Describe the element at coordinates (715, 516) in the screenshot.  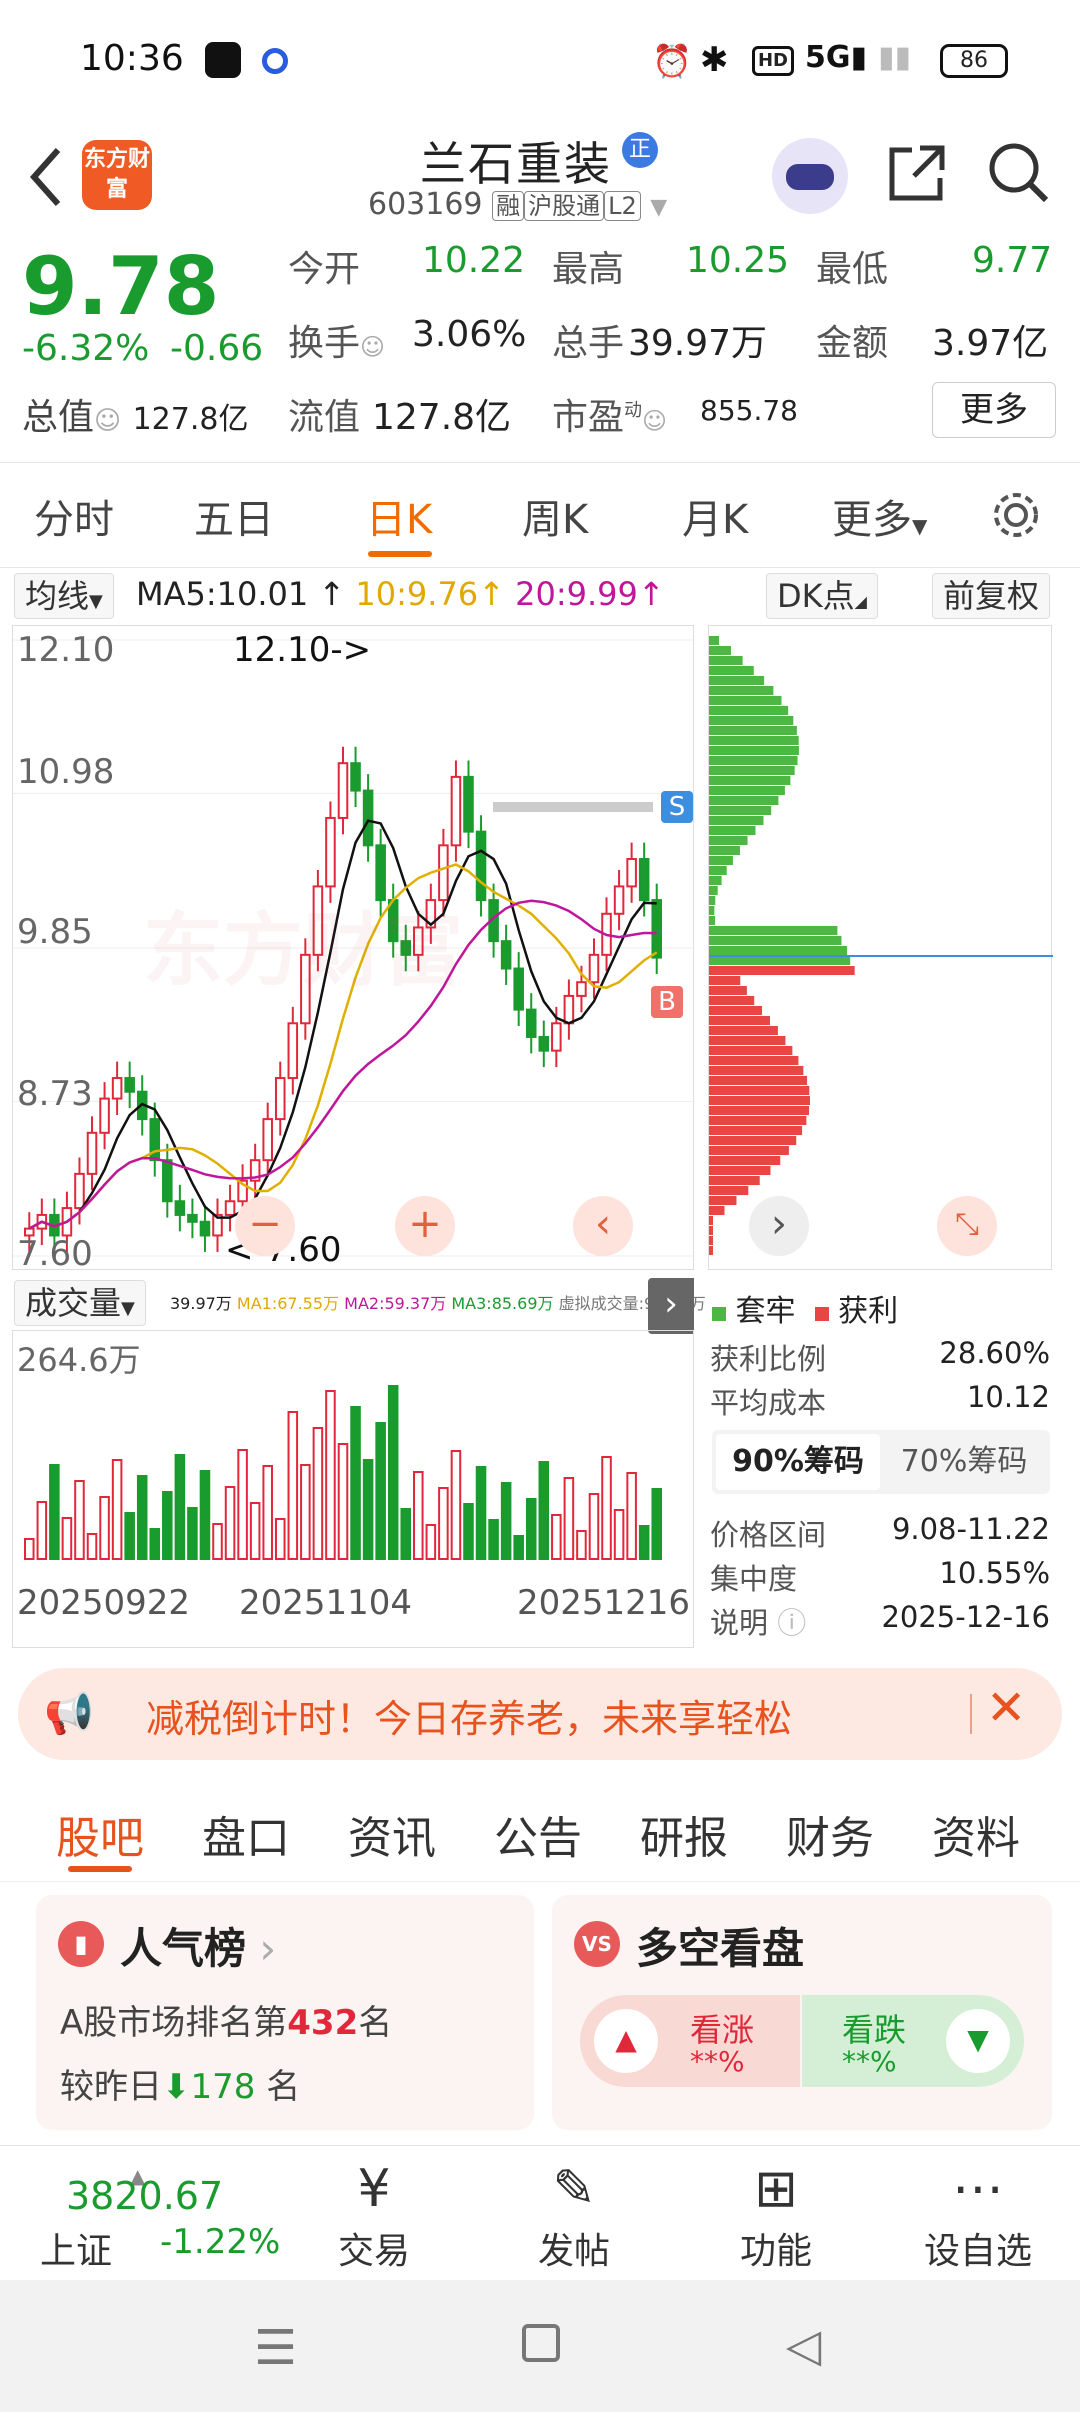
I see `tab-monthly-k: 月K` at that location.